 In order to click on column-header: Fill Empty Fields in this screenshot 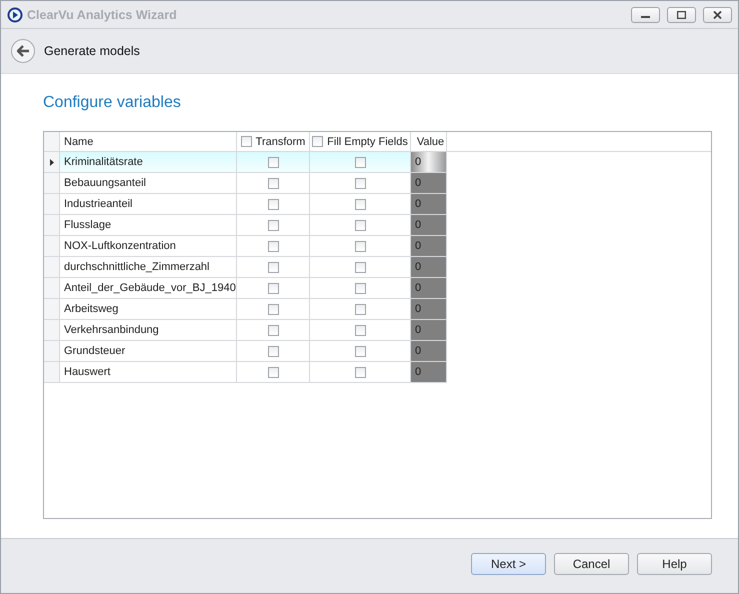, I will do `click(367, 142)`.